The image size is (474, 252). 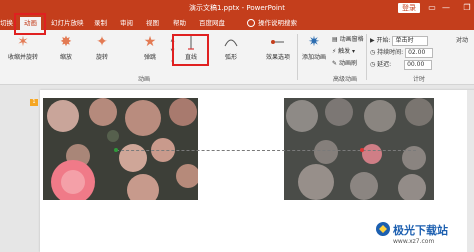 What do you see at coordinates (446, 8) in the screenshot?
I see `minimize-button: —` at bounding box center [446, 8].